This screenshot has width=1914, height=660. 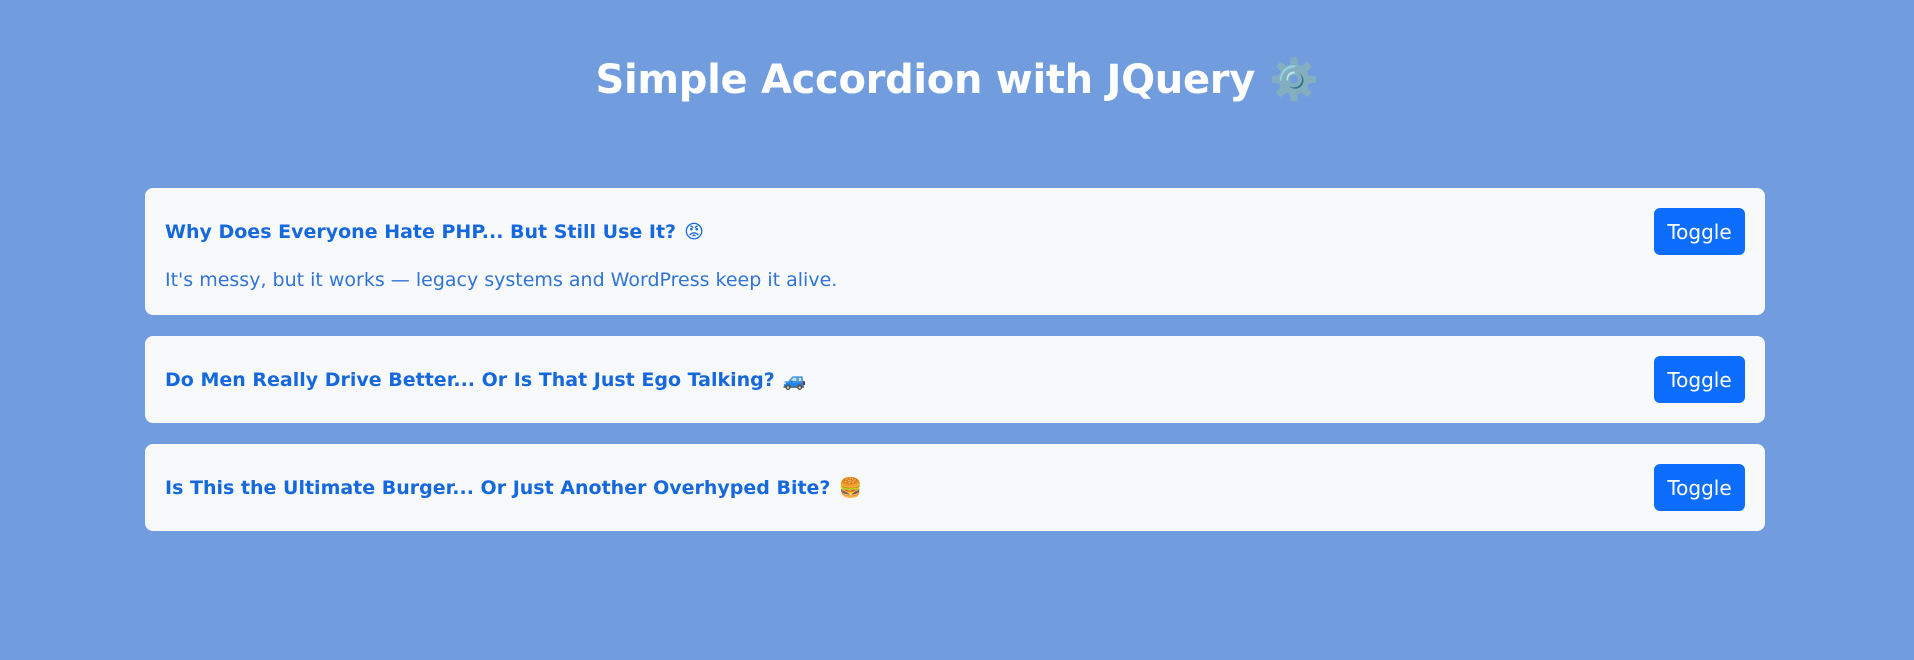 I want to click on angry-face-icon: 😡, so click(x=694, y=231).